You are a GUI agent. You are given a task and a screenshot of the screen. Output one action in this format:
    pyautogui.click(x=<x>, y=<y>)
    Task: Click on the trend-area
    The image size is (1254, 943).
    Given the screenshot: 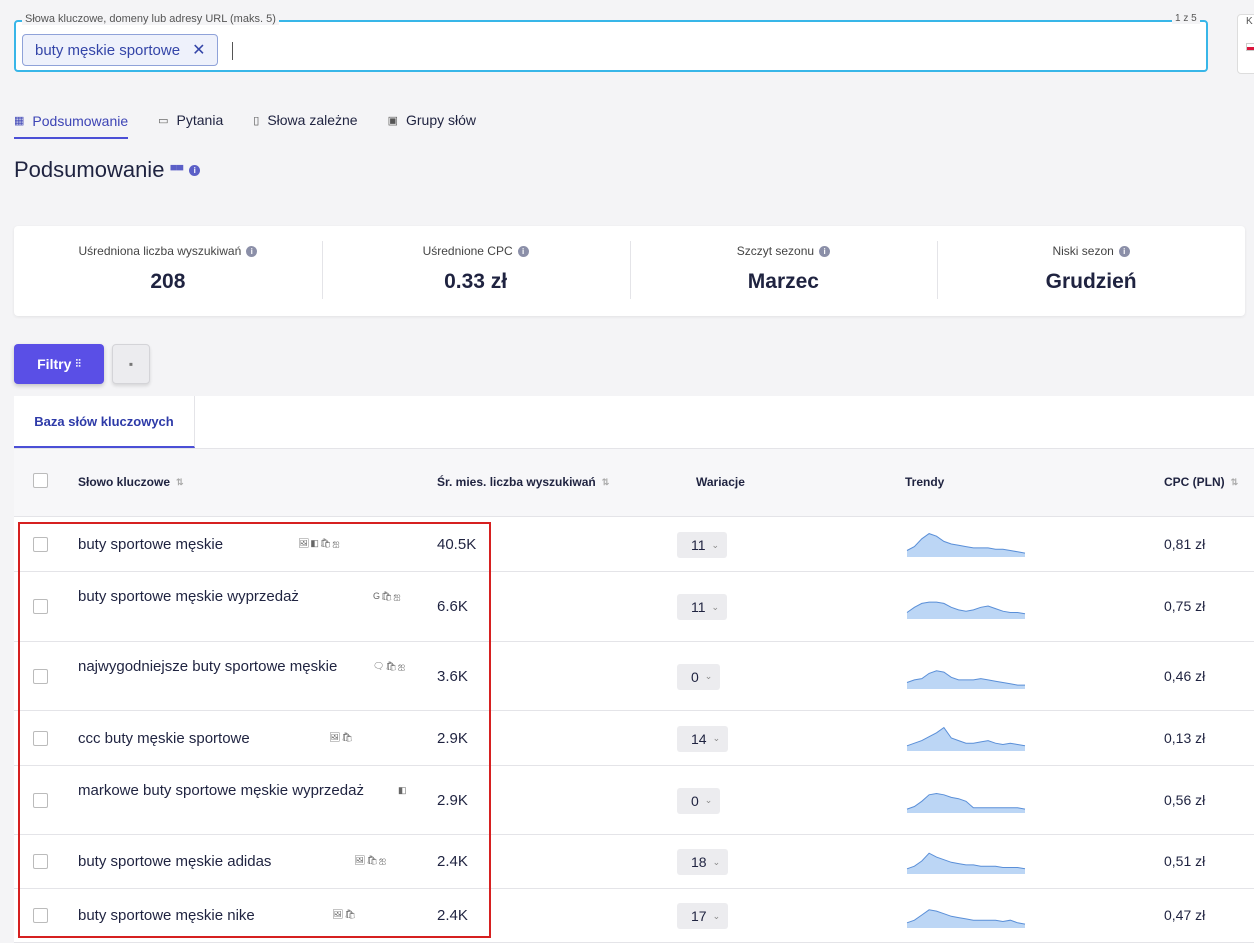 What is the action you would take?
    pyautogui.click(x=966, y=863)
    